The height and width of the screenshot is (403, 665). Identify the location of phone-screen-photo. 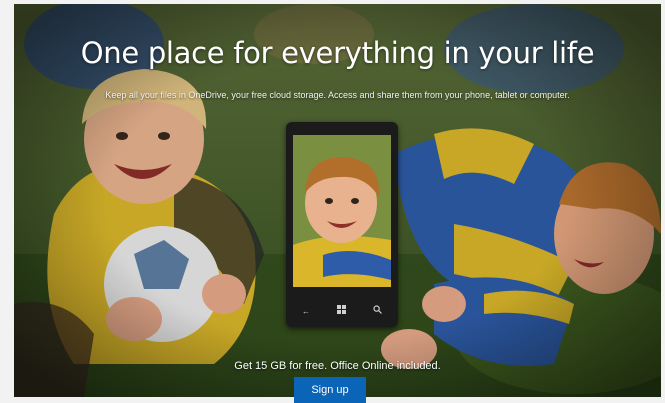
(342, 211).